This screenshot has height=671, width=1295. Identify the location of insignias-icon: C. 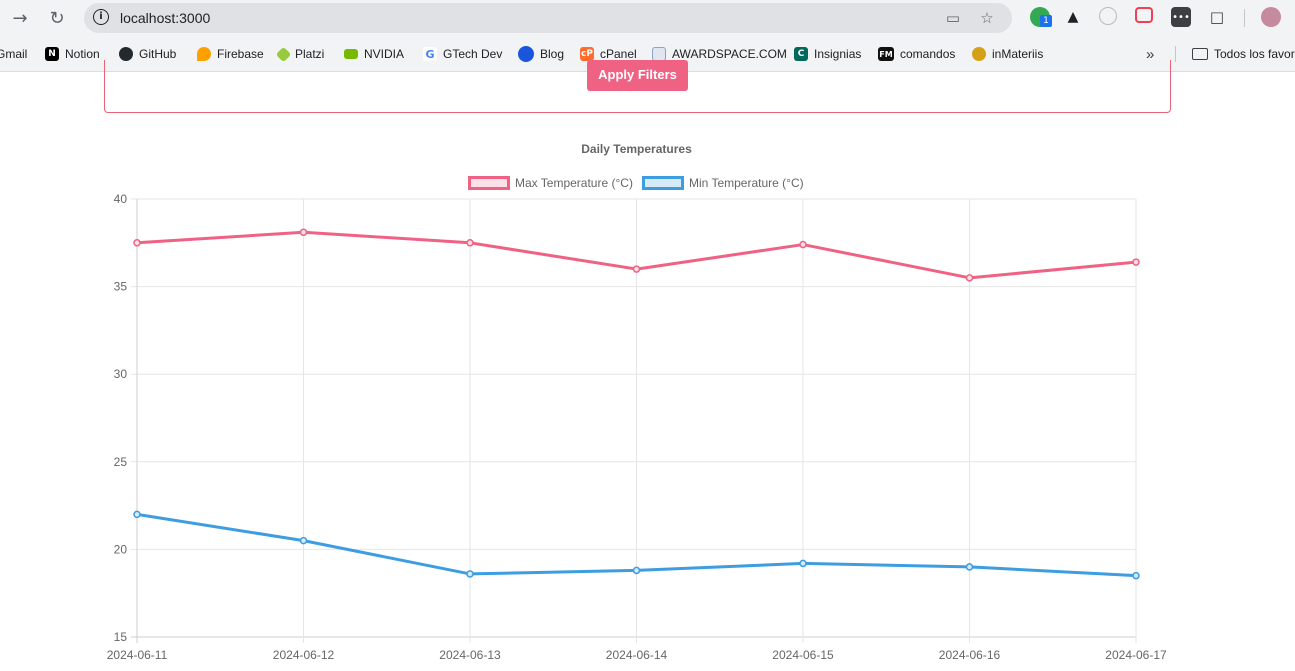
(801, 54).